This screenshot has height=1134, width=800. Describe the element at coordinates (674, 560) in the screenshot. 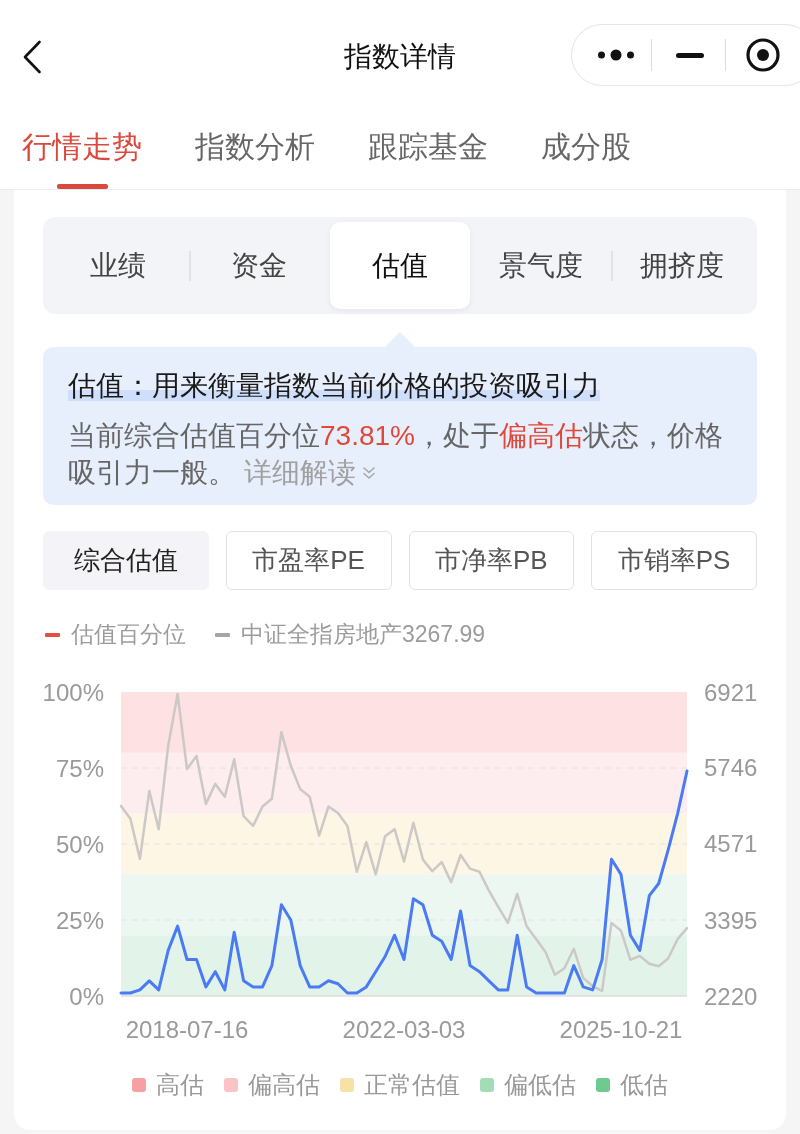

I see `metric-tab: 市销率PS` at that location.